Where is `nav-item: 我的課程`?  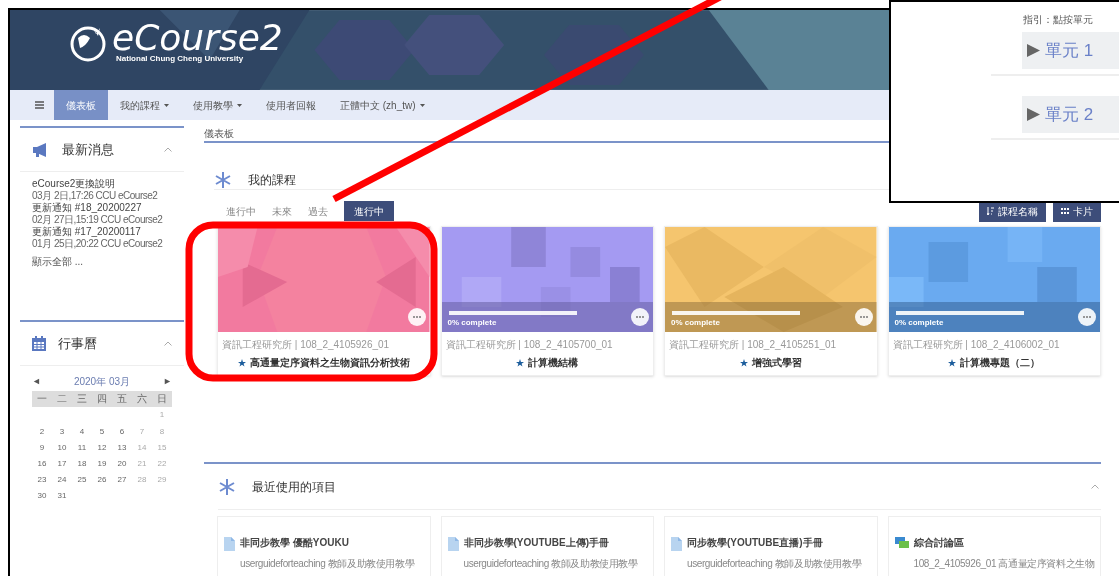
nav-item: 我的課程 is located at coordinates (144, 105).